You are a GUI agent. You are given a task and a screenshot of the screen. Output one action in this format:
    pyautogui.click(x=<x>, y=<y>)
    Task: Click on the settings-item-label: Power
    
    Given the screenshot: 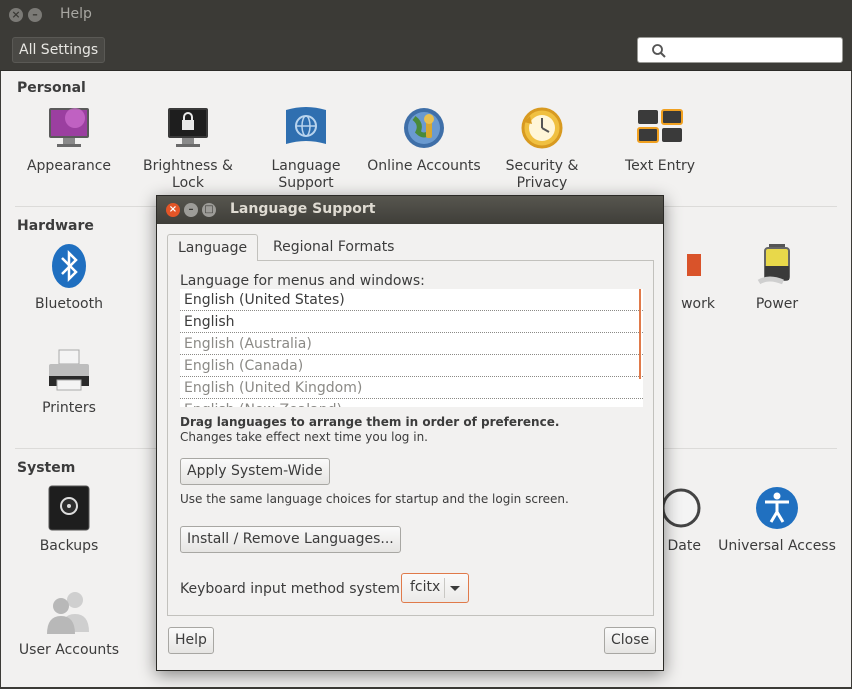 What is the action you would take?
    pyautogui.click(x=777, y=304)
    